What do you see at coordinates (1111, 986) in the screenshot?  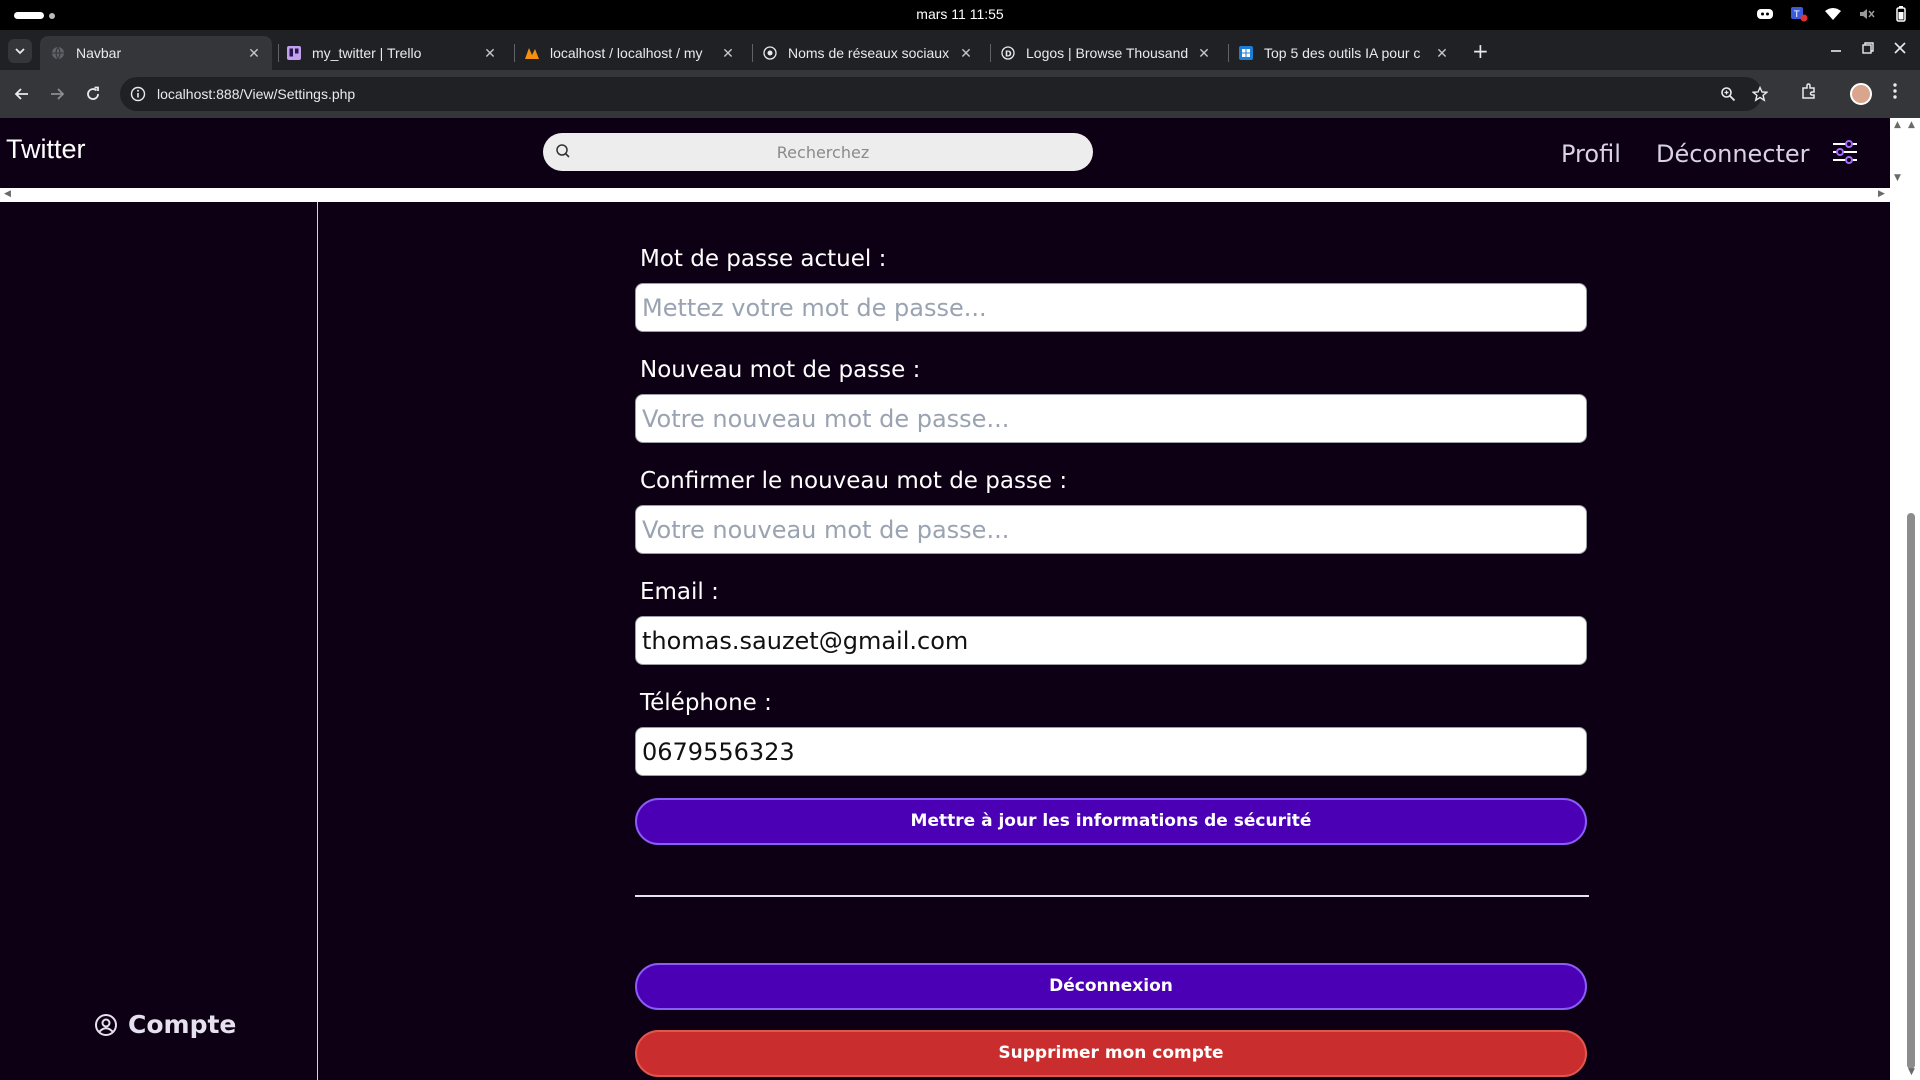 I see `logout-button: Déconnexion` at bounding box center [1111, 986].